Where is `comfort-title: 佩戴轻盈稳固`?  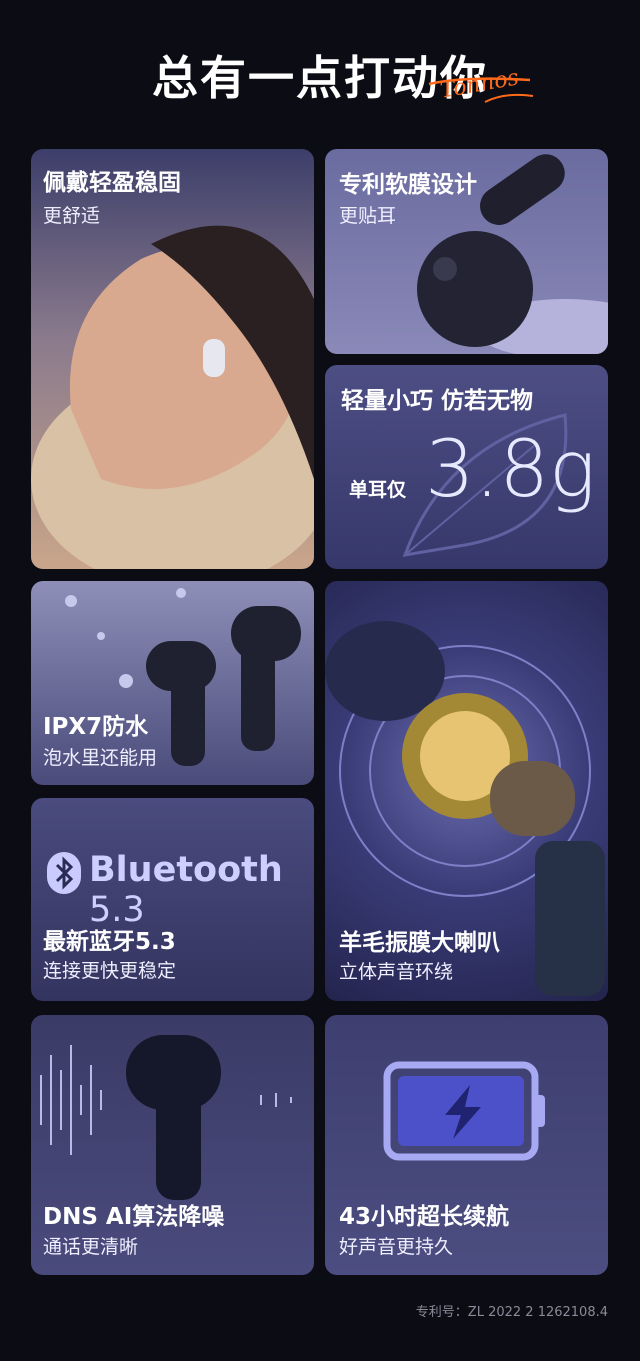
comfort-title: 佩戴轻盈稳固 is located at coordinates (112, 183).